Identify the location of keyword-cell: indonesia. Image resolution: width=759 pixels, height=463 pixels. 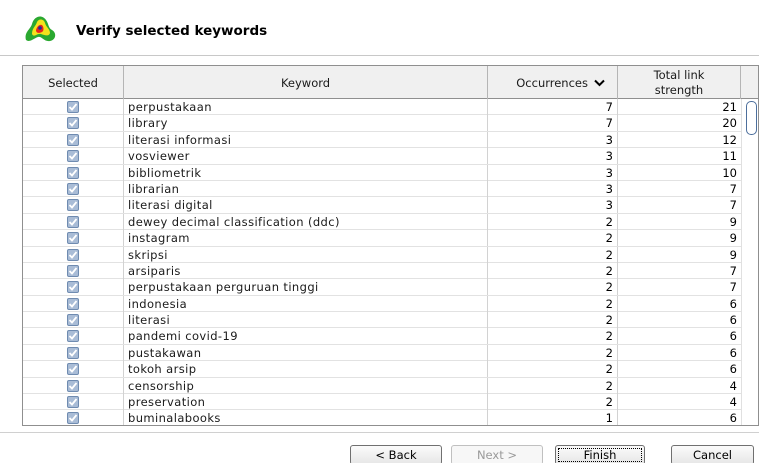
(306, 303).